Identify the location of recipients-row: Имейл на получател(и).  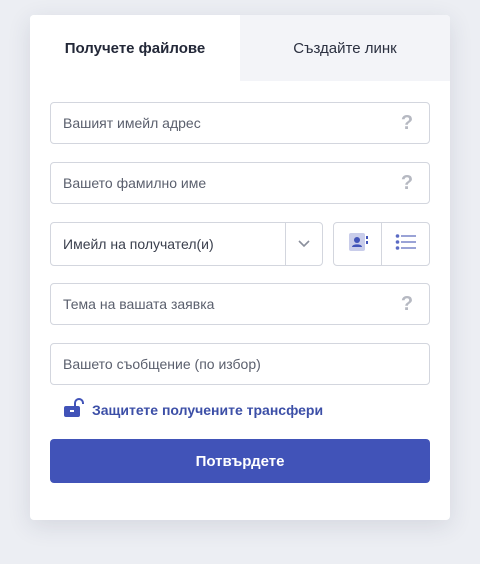
(240, 244).